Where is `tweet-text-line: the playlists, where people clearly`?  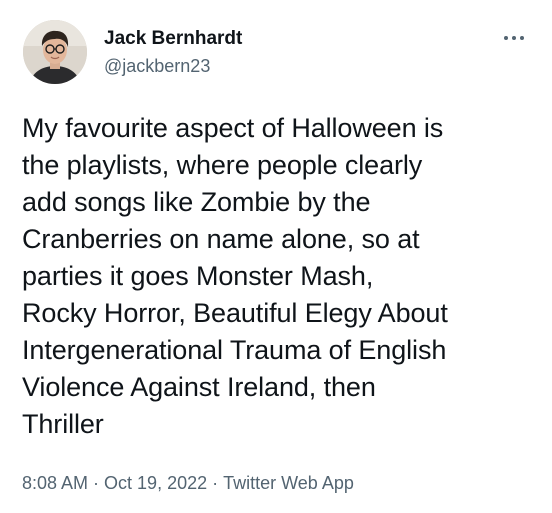
tweet-text-line: the playlists, where people clearly is located at coordinates (222, 165).